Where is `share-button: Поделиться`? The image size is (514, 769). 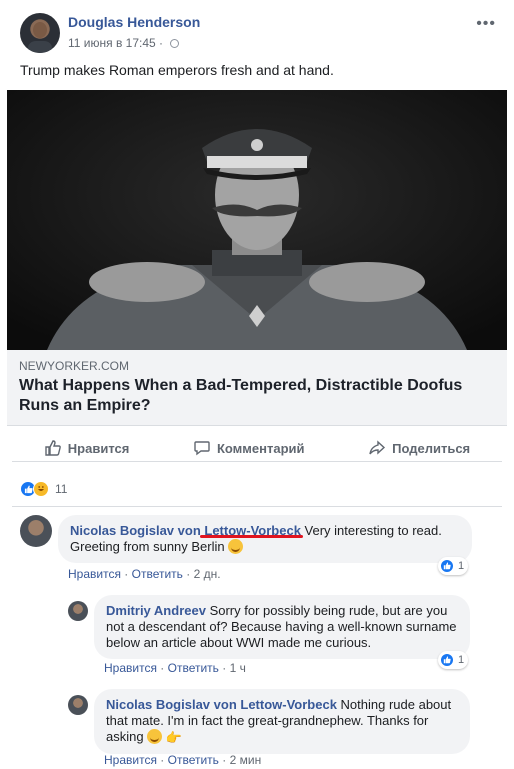 share-button: Поделиться is located at coordinates (419, 448).